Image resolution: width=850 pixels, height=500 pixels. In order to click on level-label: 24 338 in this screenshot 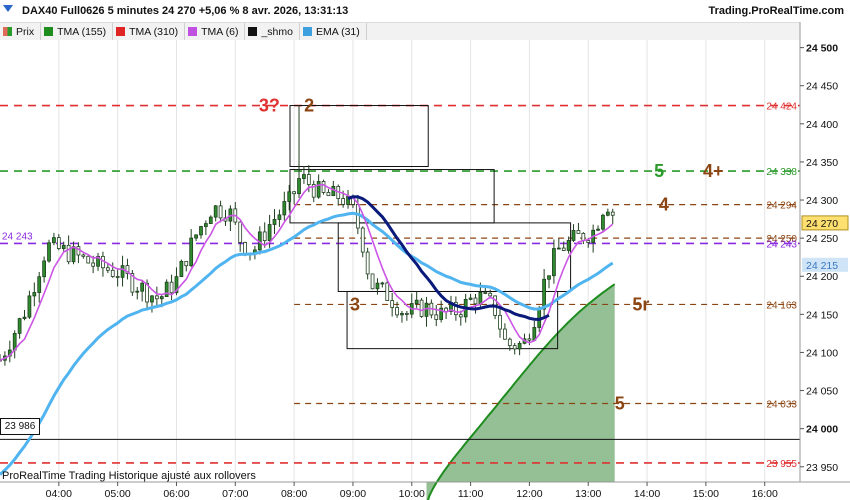, I will do `click(781, 172)`.